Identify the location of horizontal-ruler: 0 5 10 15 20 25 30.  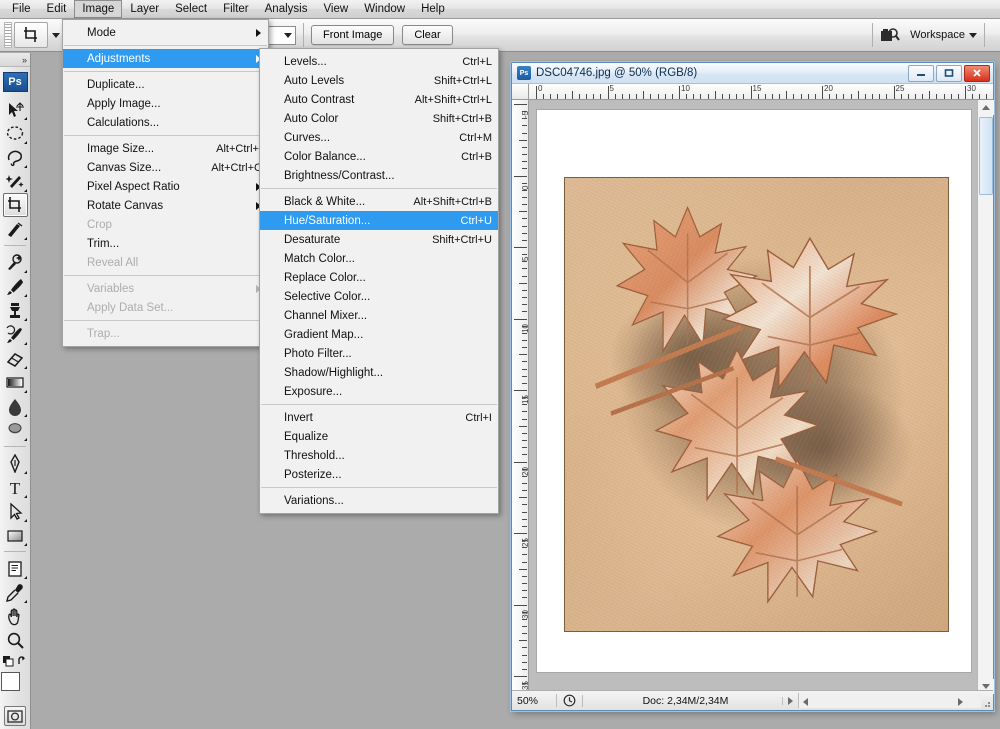
(761, 92).